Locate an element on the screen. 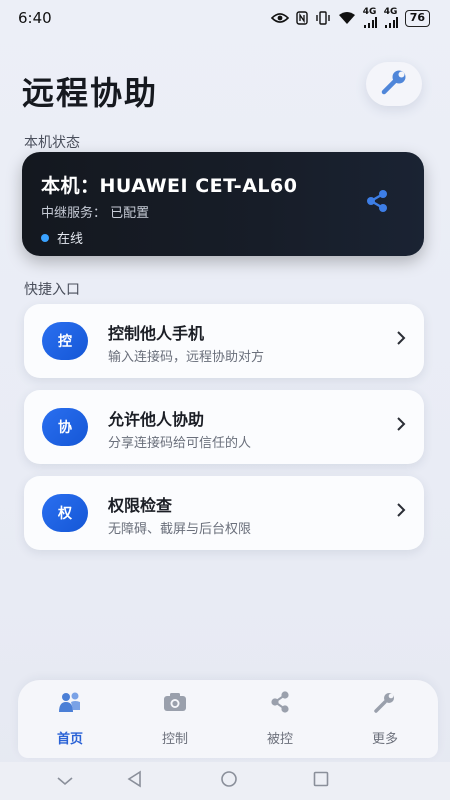  chevron-down-icon is located at coordinates (65, 781).